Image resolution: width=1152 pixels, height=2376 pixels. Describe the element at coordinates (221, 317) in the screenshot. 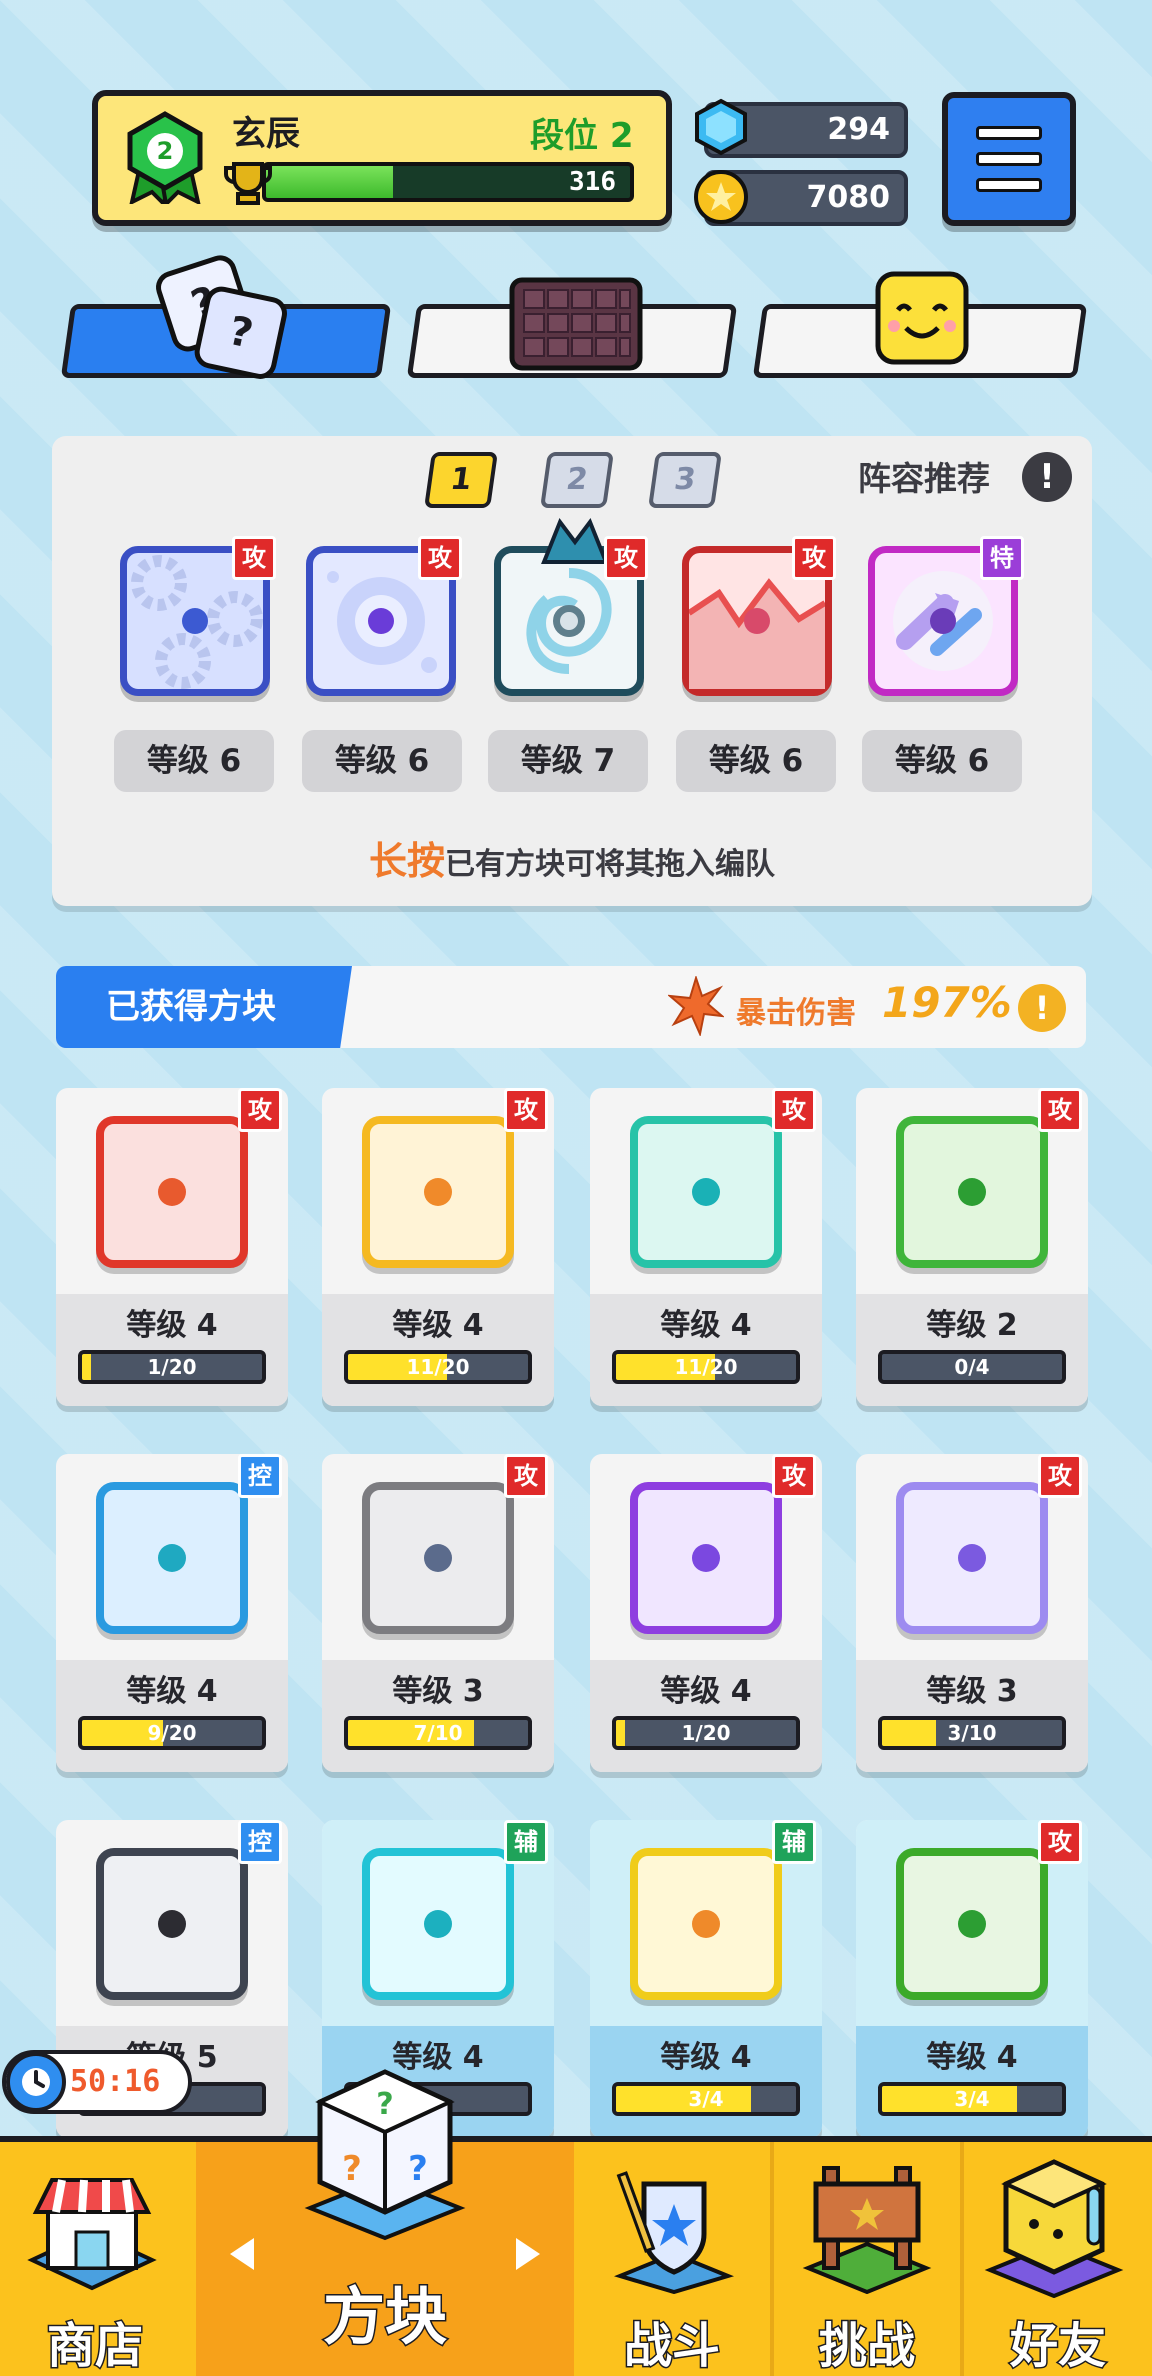

I see `dice-tab-icon: ? ?` at that location.